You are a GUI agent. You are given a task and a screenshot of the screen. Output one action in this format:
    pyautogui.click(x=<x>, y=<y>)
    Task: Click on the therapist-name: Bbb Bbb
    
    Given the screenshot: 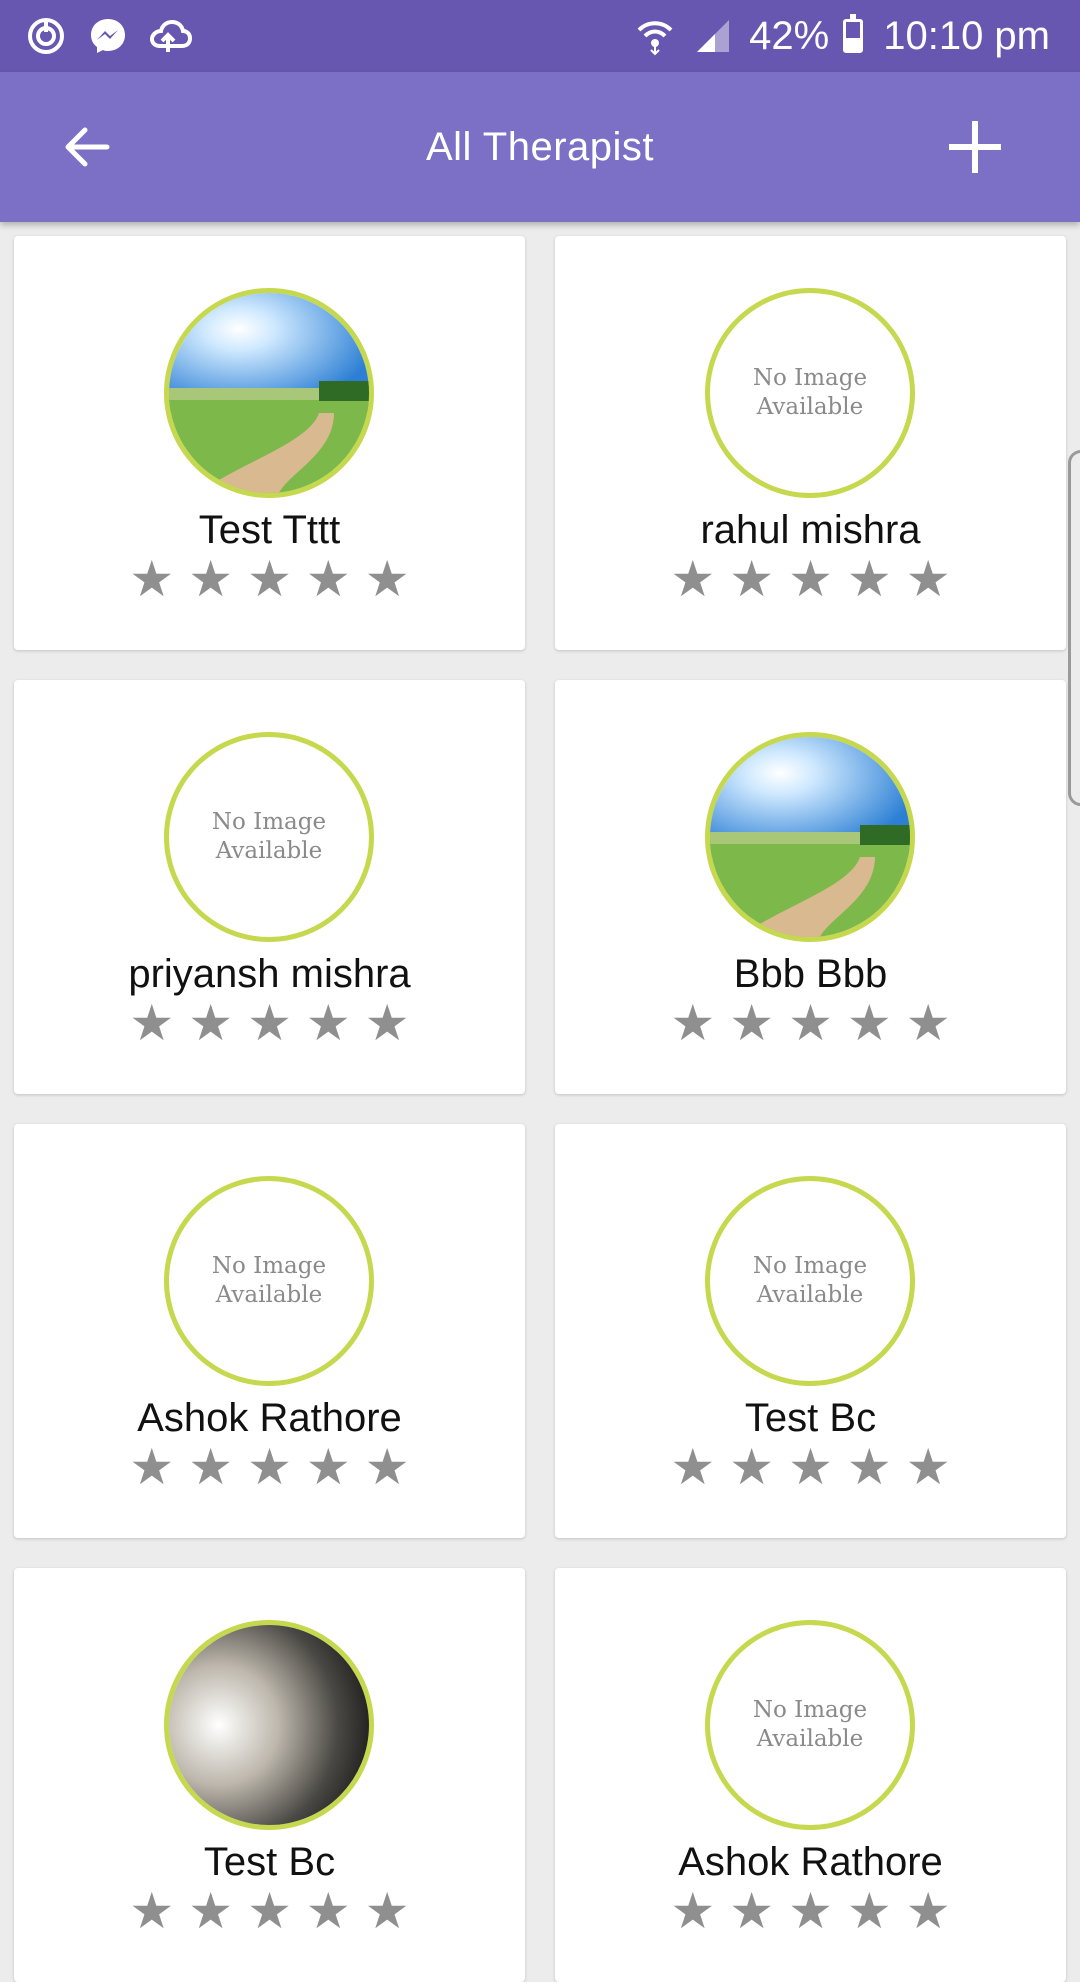 What is the action you would take?
    pyautogui.click(x=810, y=974)
    